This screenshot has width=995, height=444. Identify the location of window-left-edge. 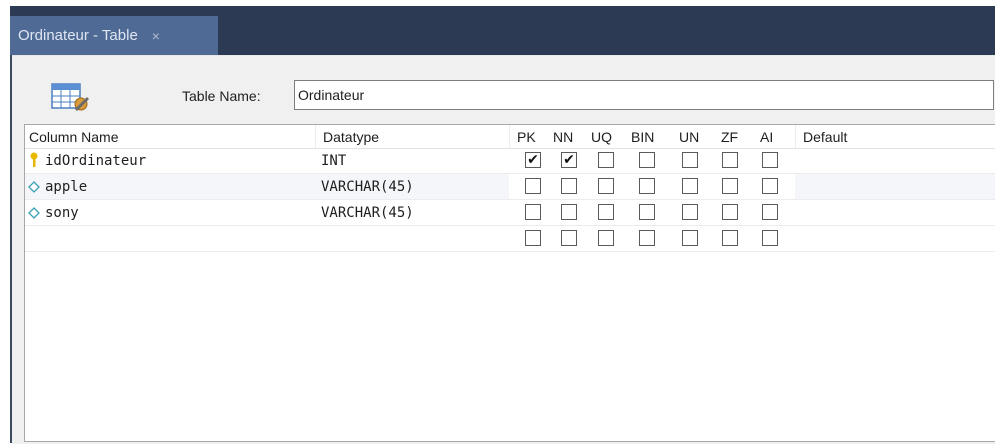
(6, 224).